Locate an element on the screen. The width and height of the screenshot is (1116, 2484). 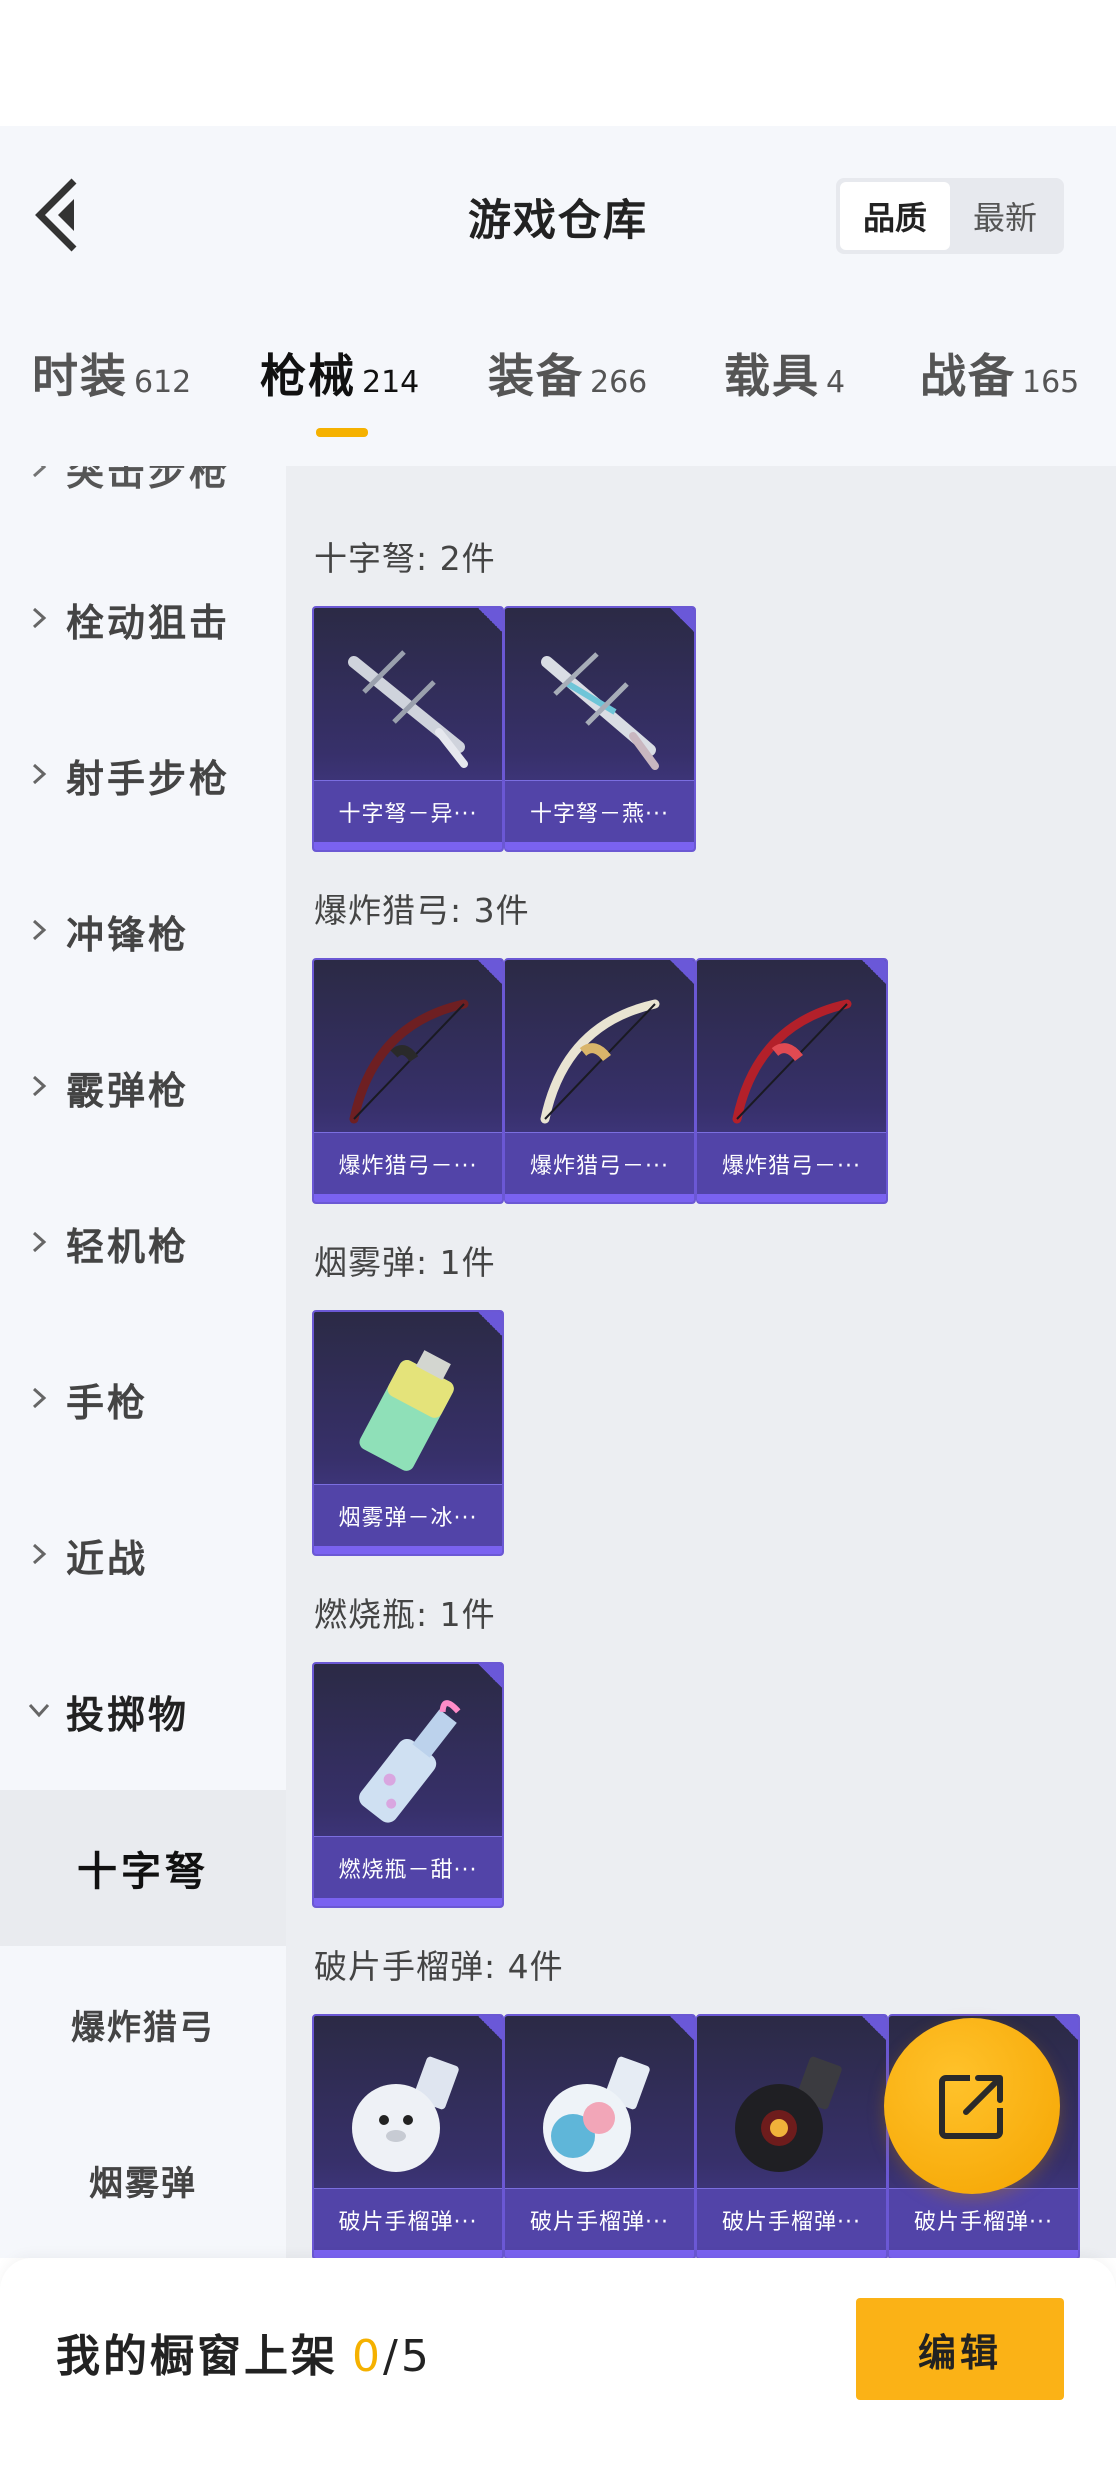
item-name: 烟雾弹－冰··· is located at coordinates (408, 1518).